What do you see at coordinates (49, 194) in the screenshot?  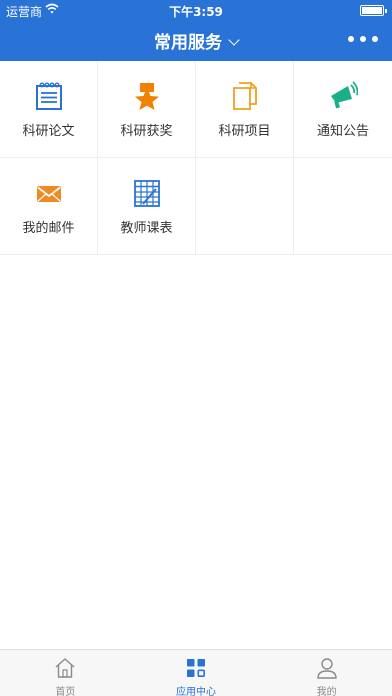 I see `mail-icon` at bounding box center [49, 194].